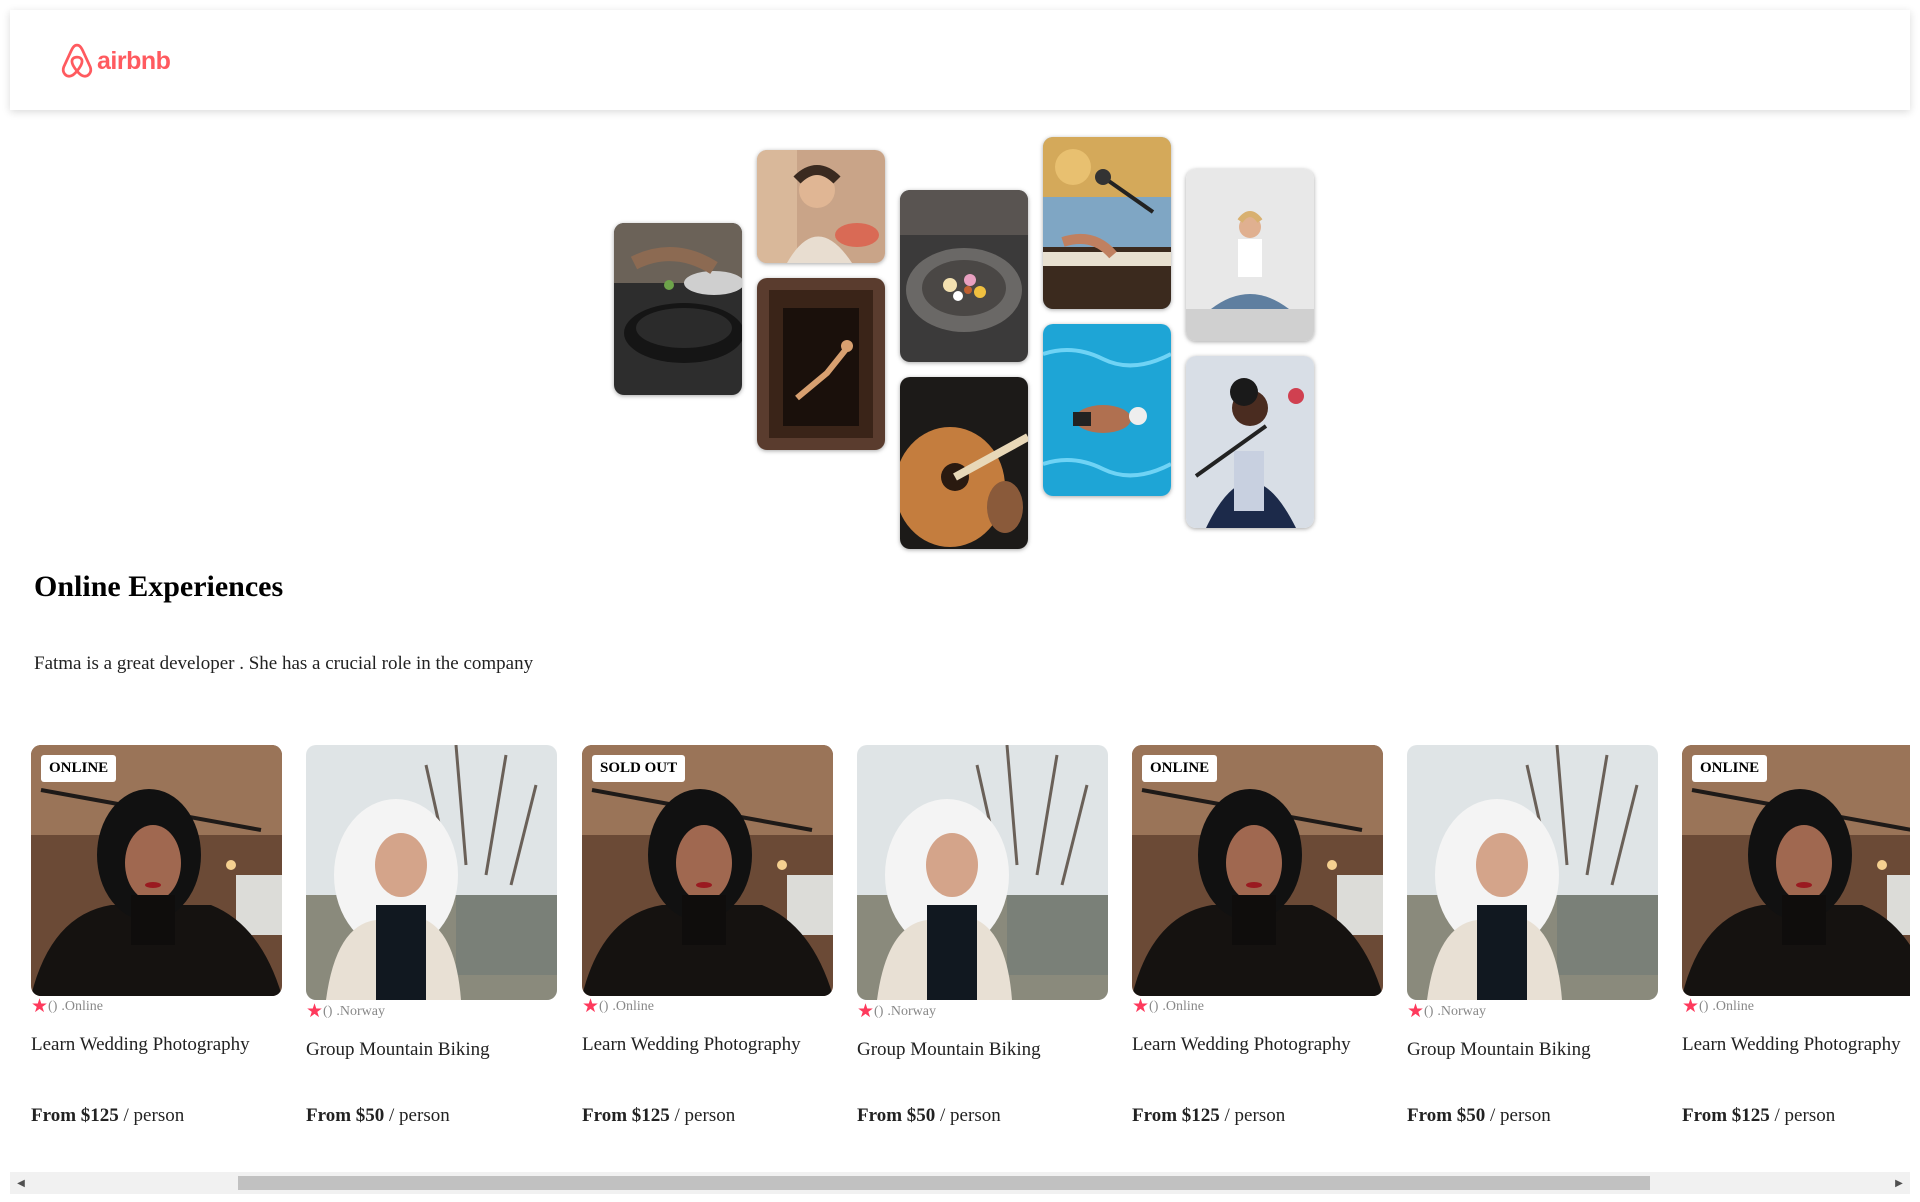  What do you see at coordinates (21, 1183) in the screenshot?
I see `scroll-left-arrow-icon: ◀` at bounding box center [21, 1183].